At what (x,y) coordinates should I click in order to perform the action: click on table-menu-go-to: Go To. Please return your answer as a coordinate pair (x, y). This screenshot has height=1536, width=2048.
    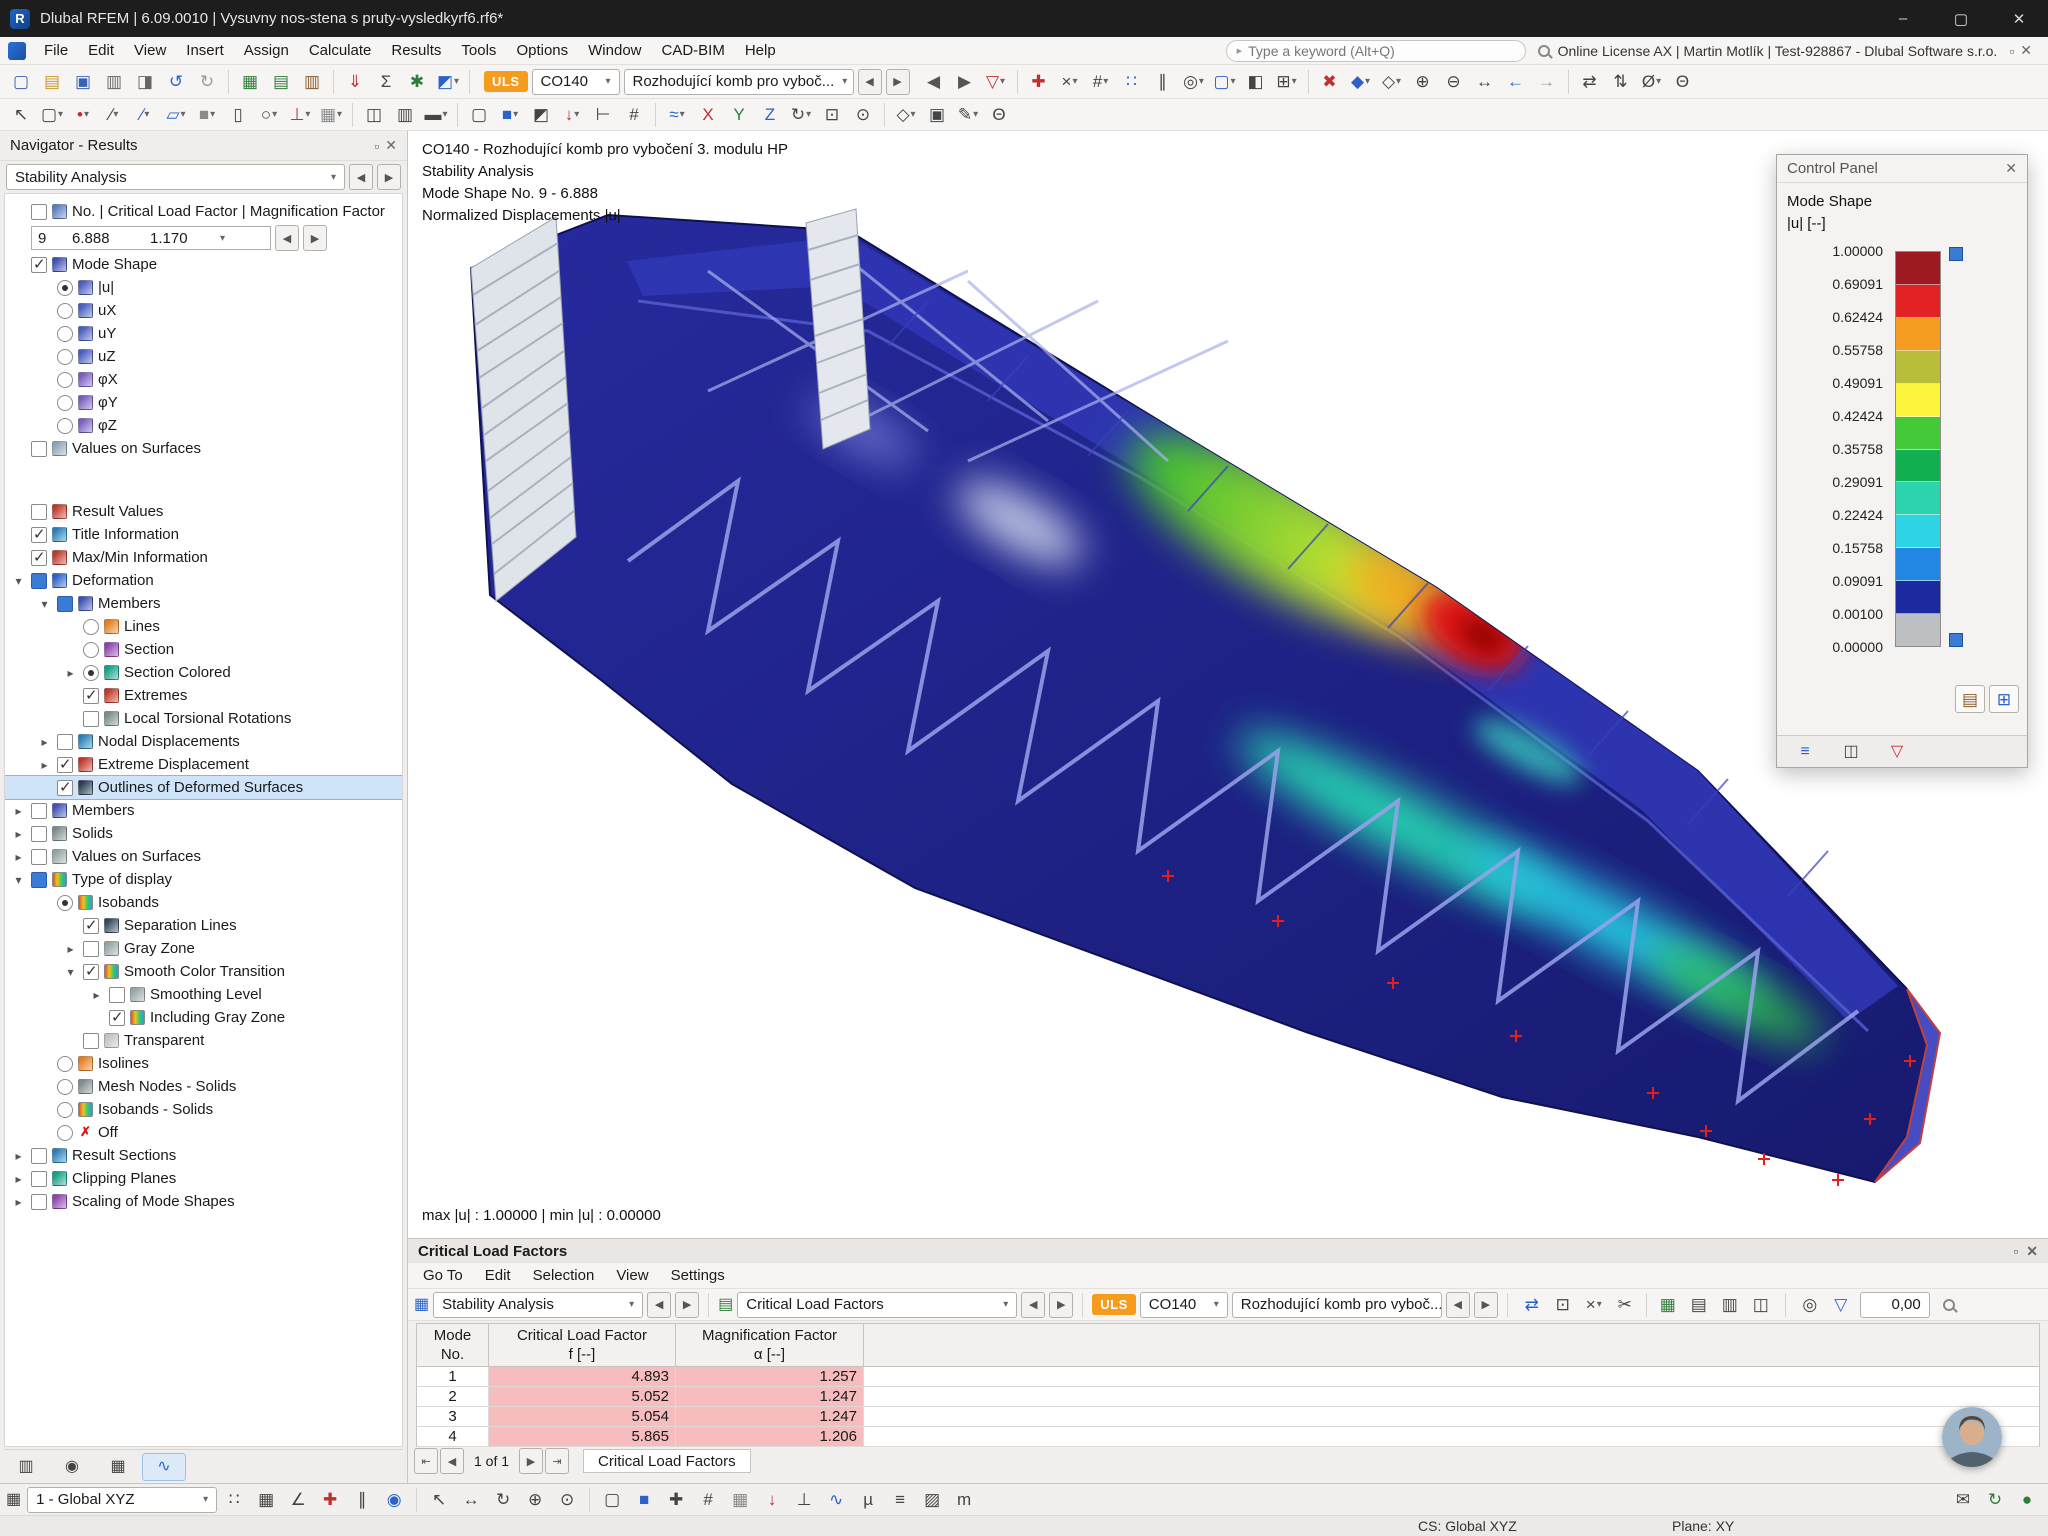
    Looking at the image, I should click on (443, 1275).